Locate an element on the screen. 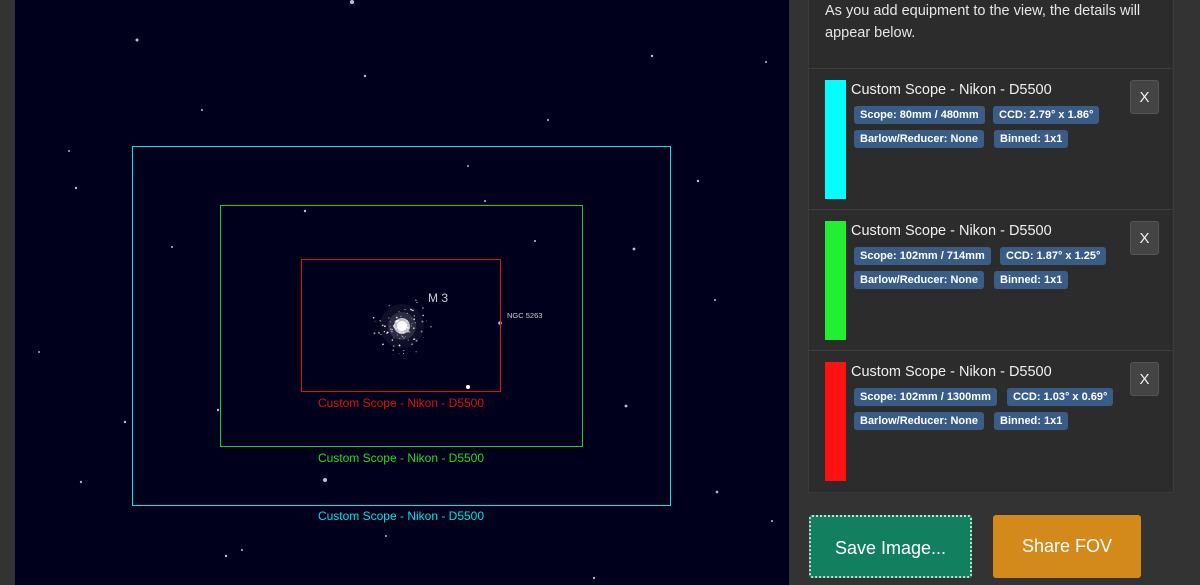  ccd-badge: CCD: 2.79° x 1.86° is located at coordinates (1046, 115).